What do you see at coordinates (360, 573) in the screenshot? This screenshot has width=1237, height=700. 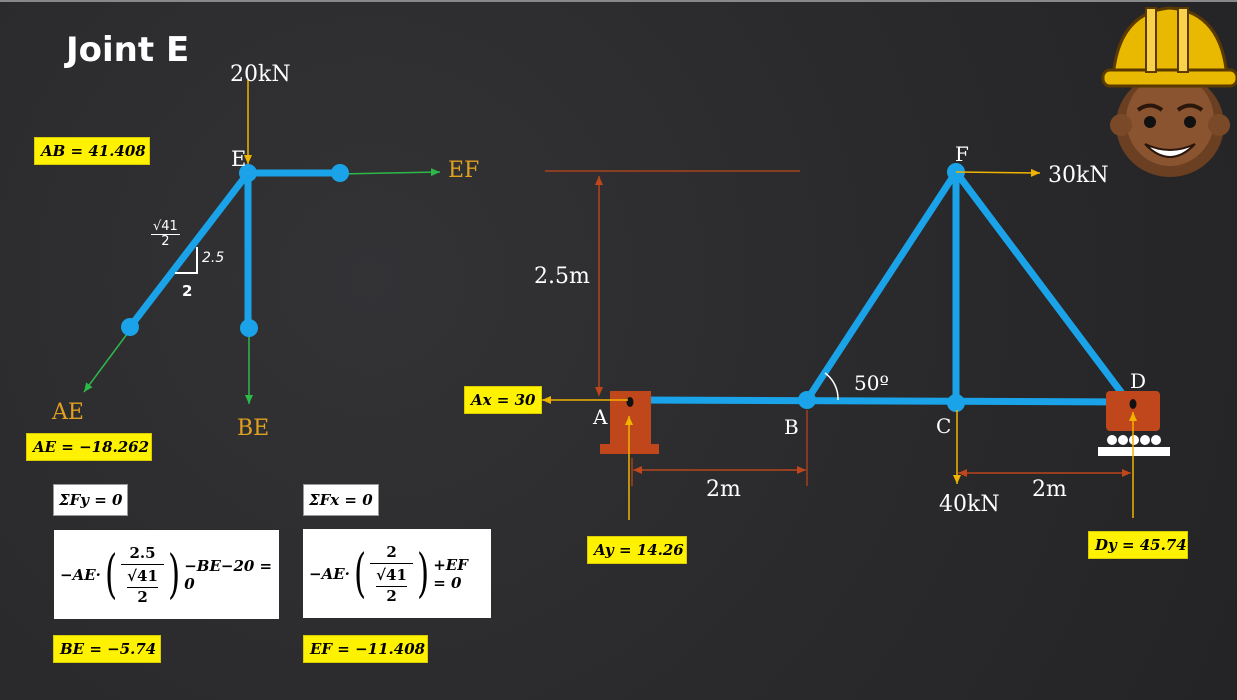 I see `eq-fx-paren-left: (` at bounding box center [360, 573].